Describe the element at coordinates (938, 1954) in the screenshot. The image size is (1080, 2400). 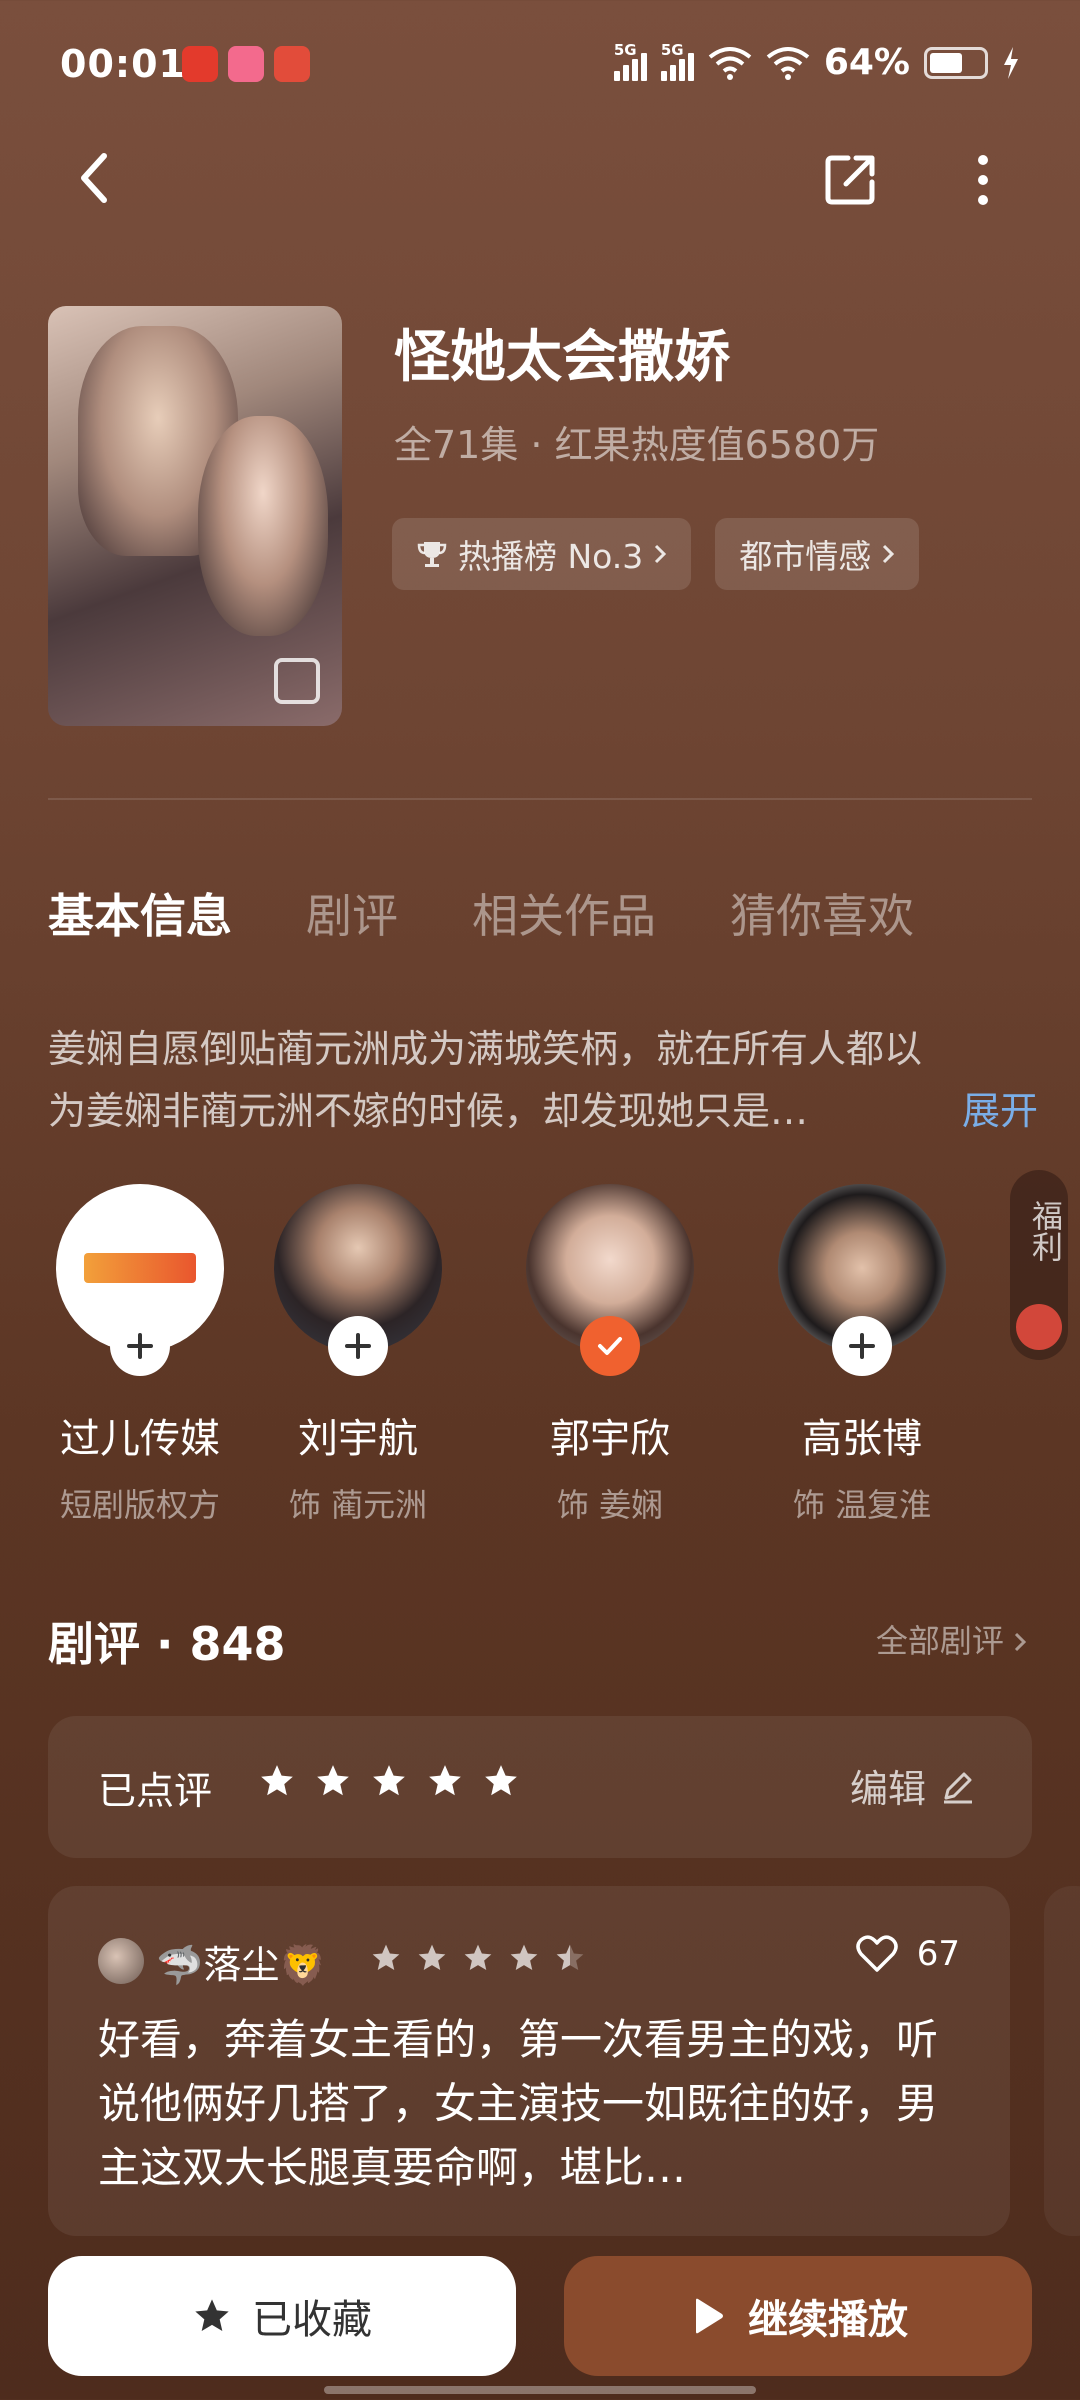
I see `like-count: 67` at that location.